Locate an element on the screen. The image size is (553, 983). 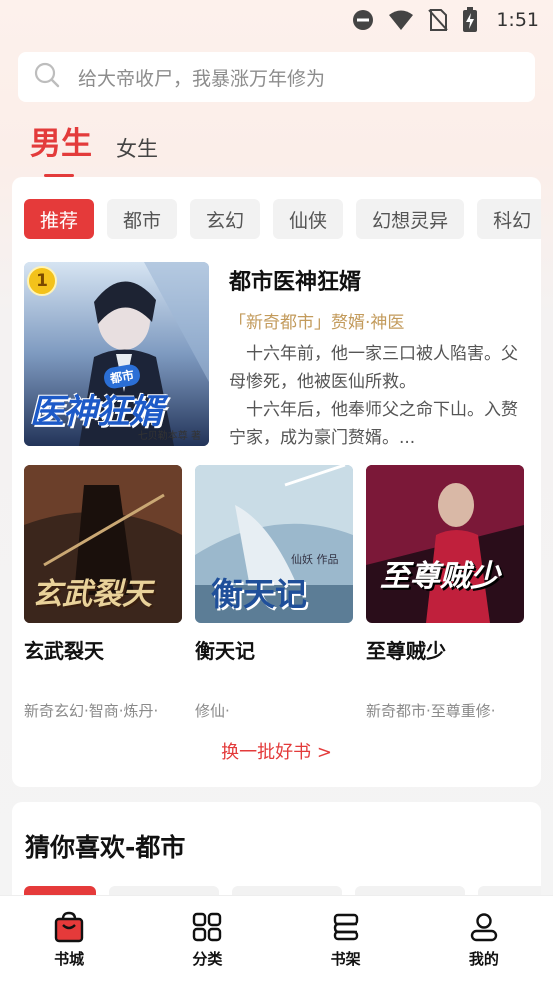
book-cover-title: 玄武裂天 is located at coordinates (92, 594).